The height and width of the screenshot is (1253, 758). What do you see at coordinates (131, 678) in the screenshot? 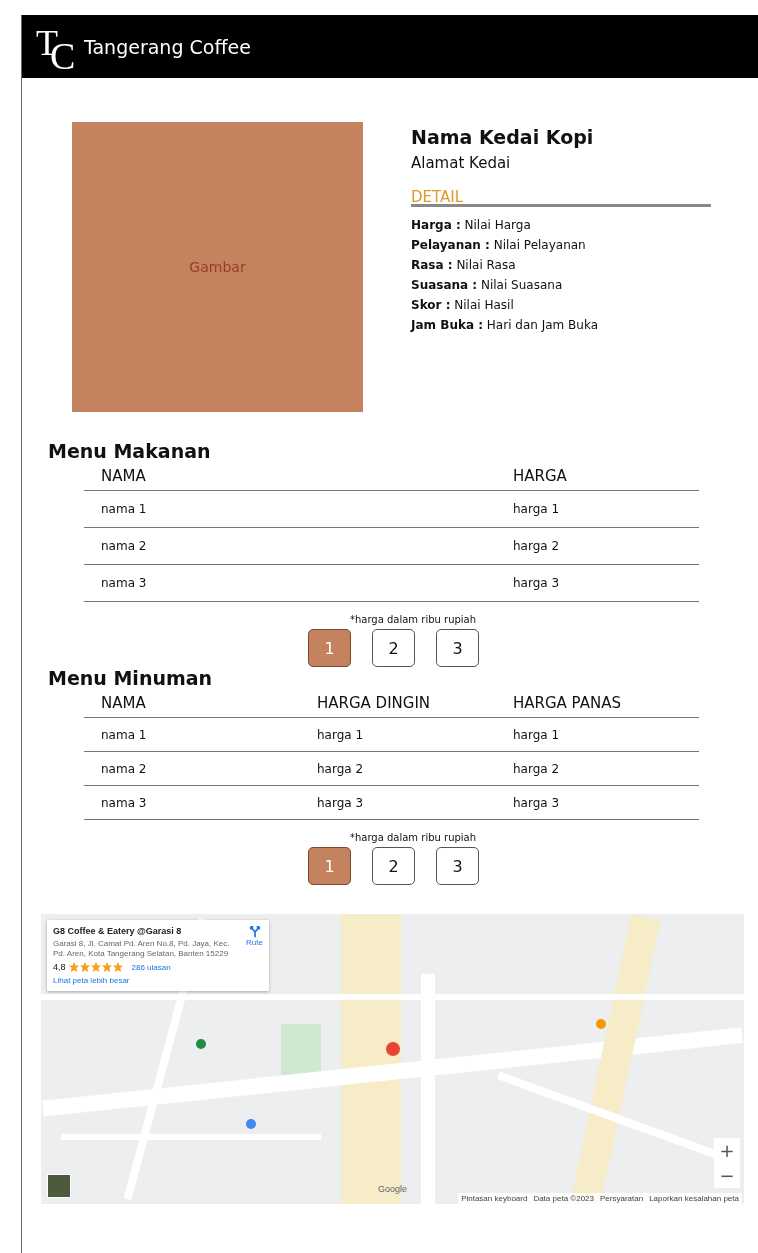
I see `menu-heading: Menu Minuman` at bounding box center [131, 678].